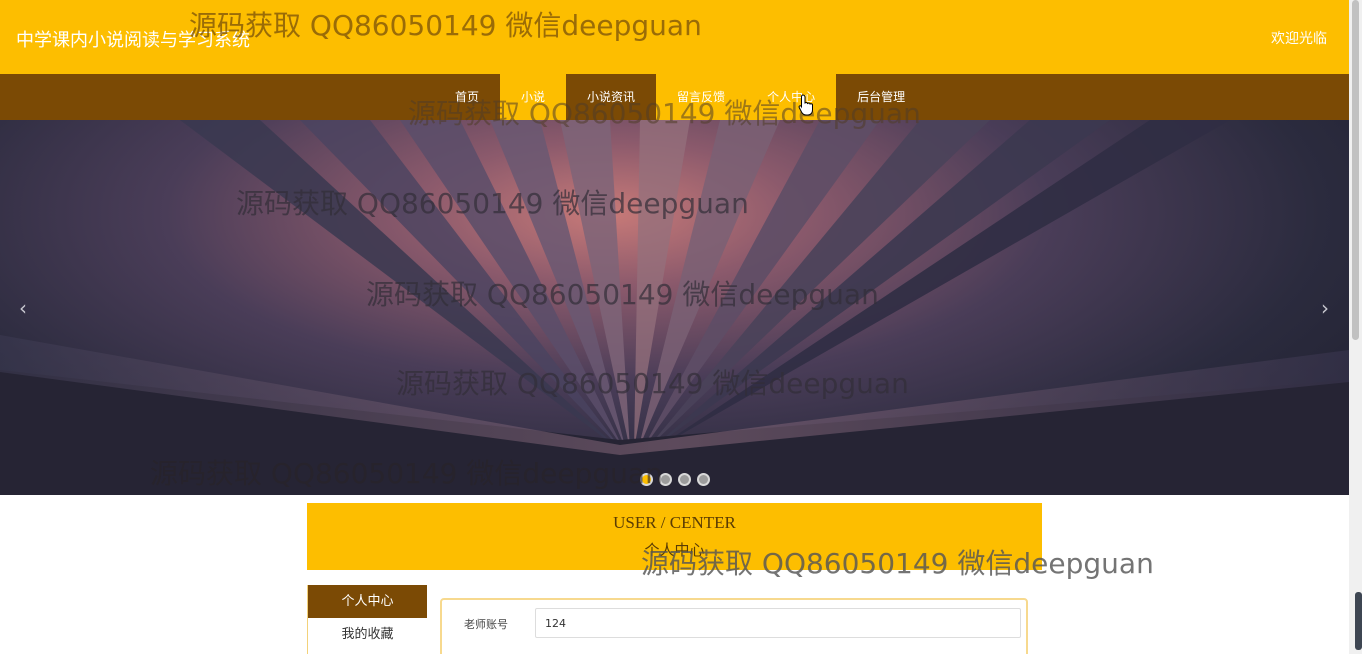 The width and height of the screenshot is (1362, 654). What do you see at coordinates (23, 308) in the screenshot?
I see `carousel-prev-arrow: ‹` at bounding box center [23, 308].